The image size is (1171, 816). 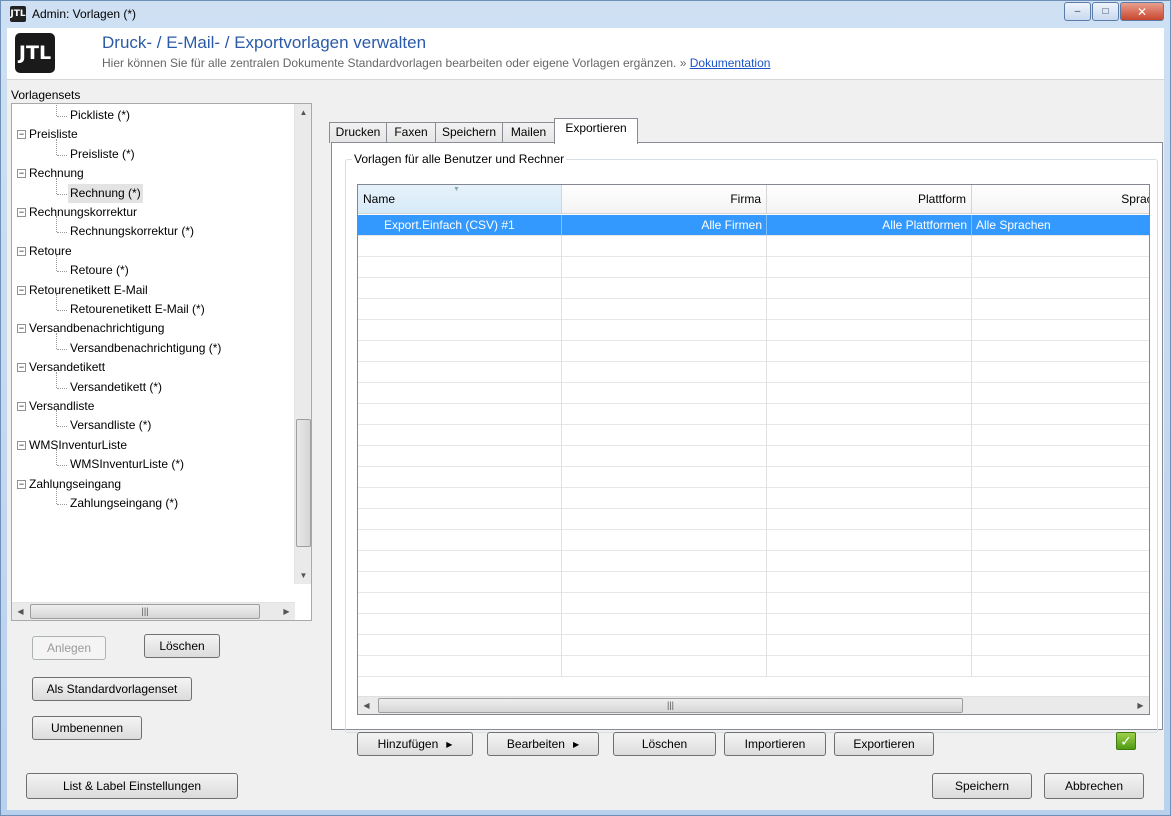 What do you see at coordinates (132, 231) in the screenshot?
I see `tree-item: Rechnungskorrektur (*)` at bounding box center [132, 231].